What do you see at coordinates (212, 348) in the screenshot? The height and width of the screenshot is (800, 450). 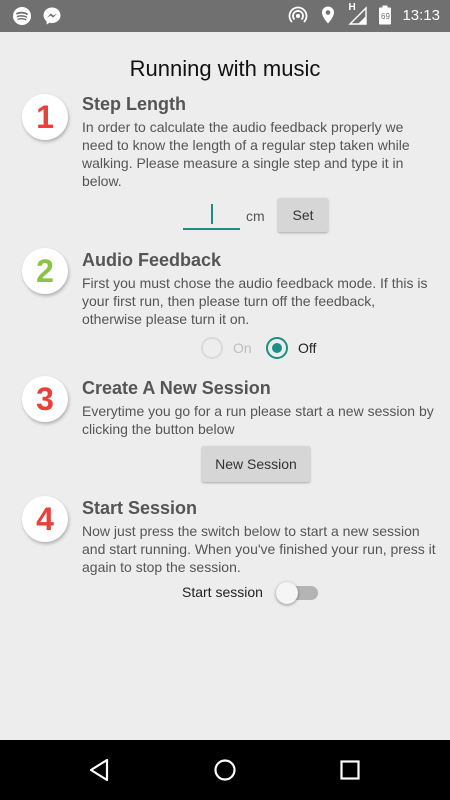 I see `radio-on` at bounding box center [212, 348].